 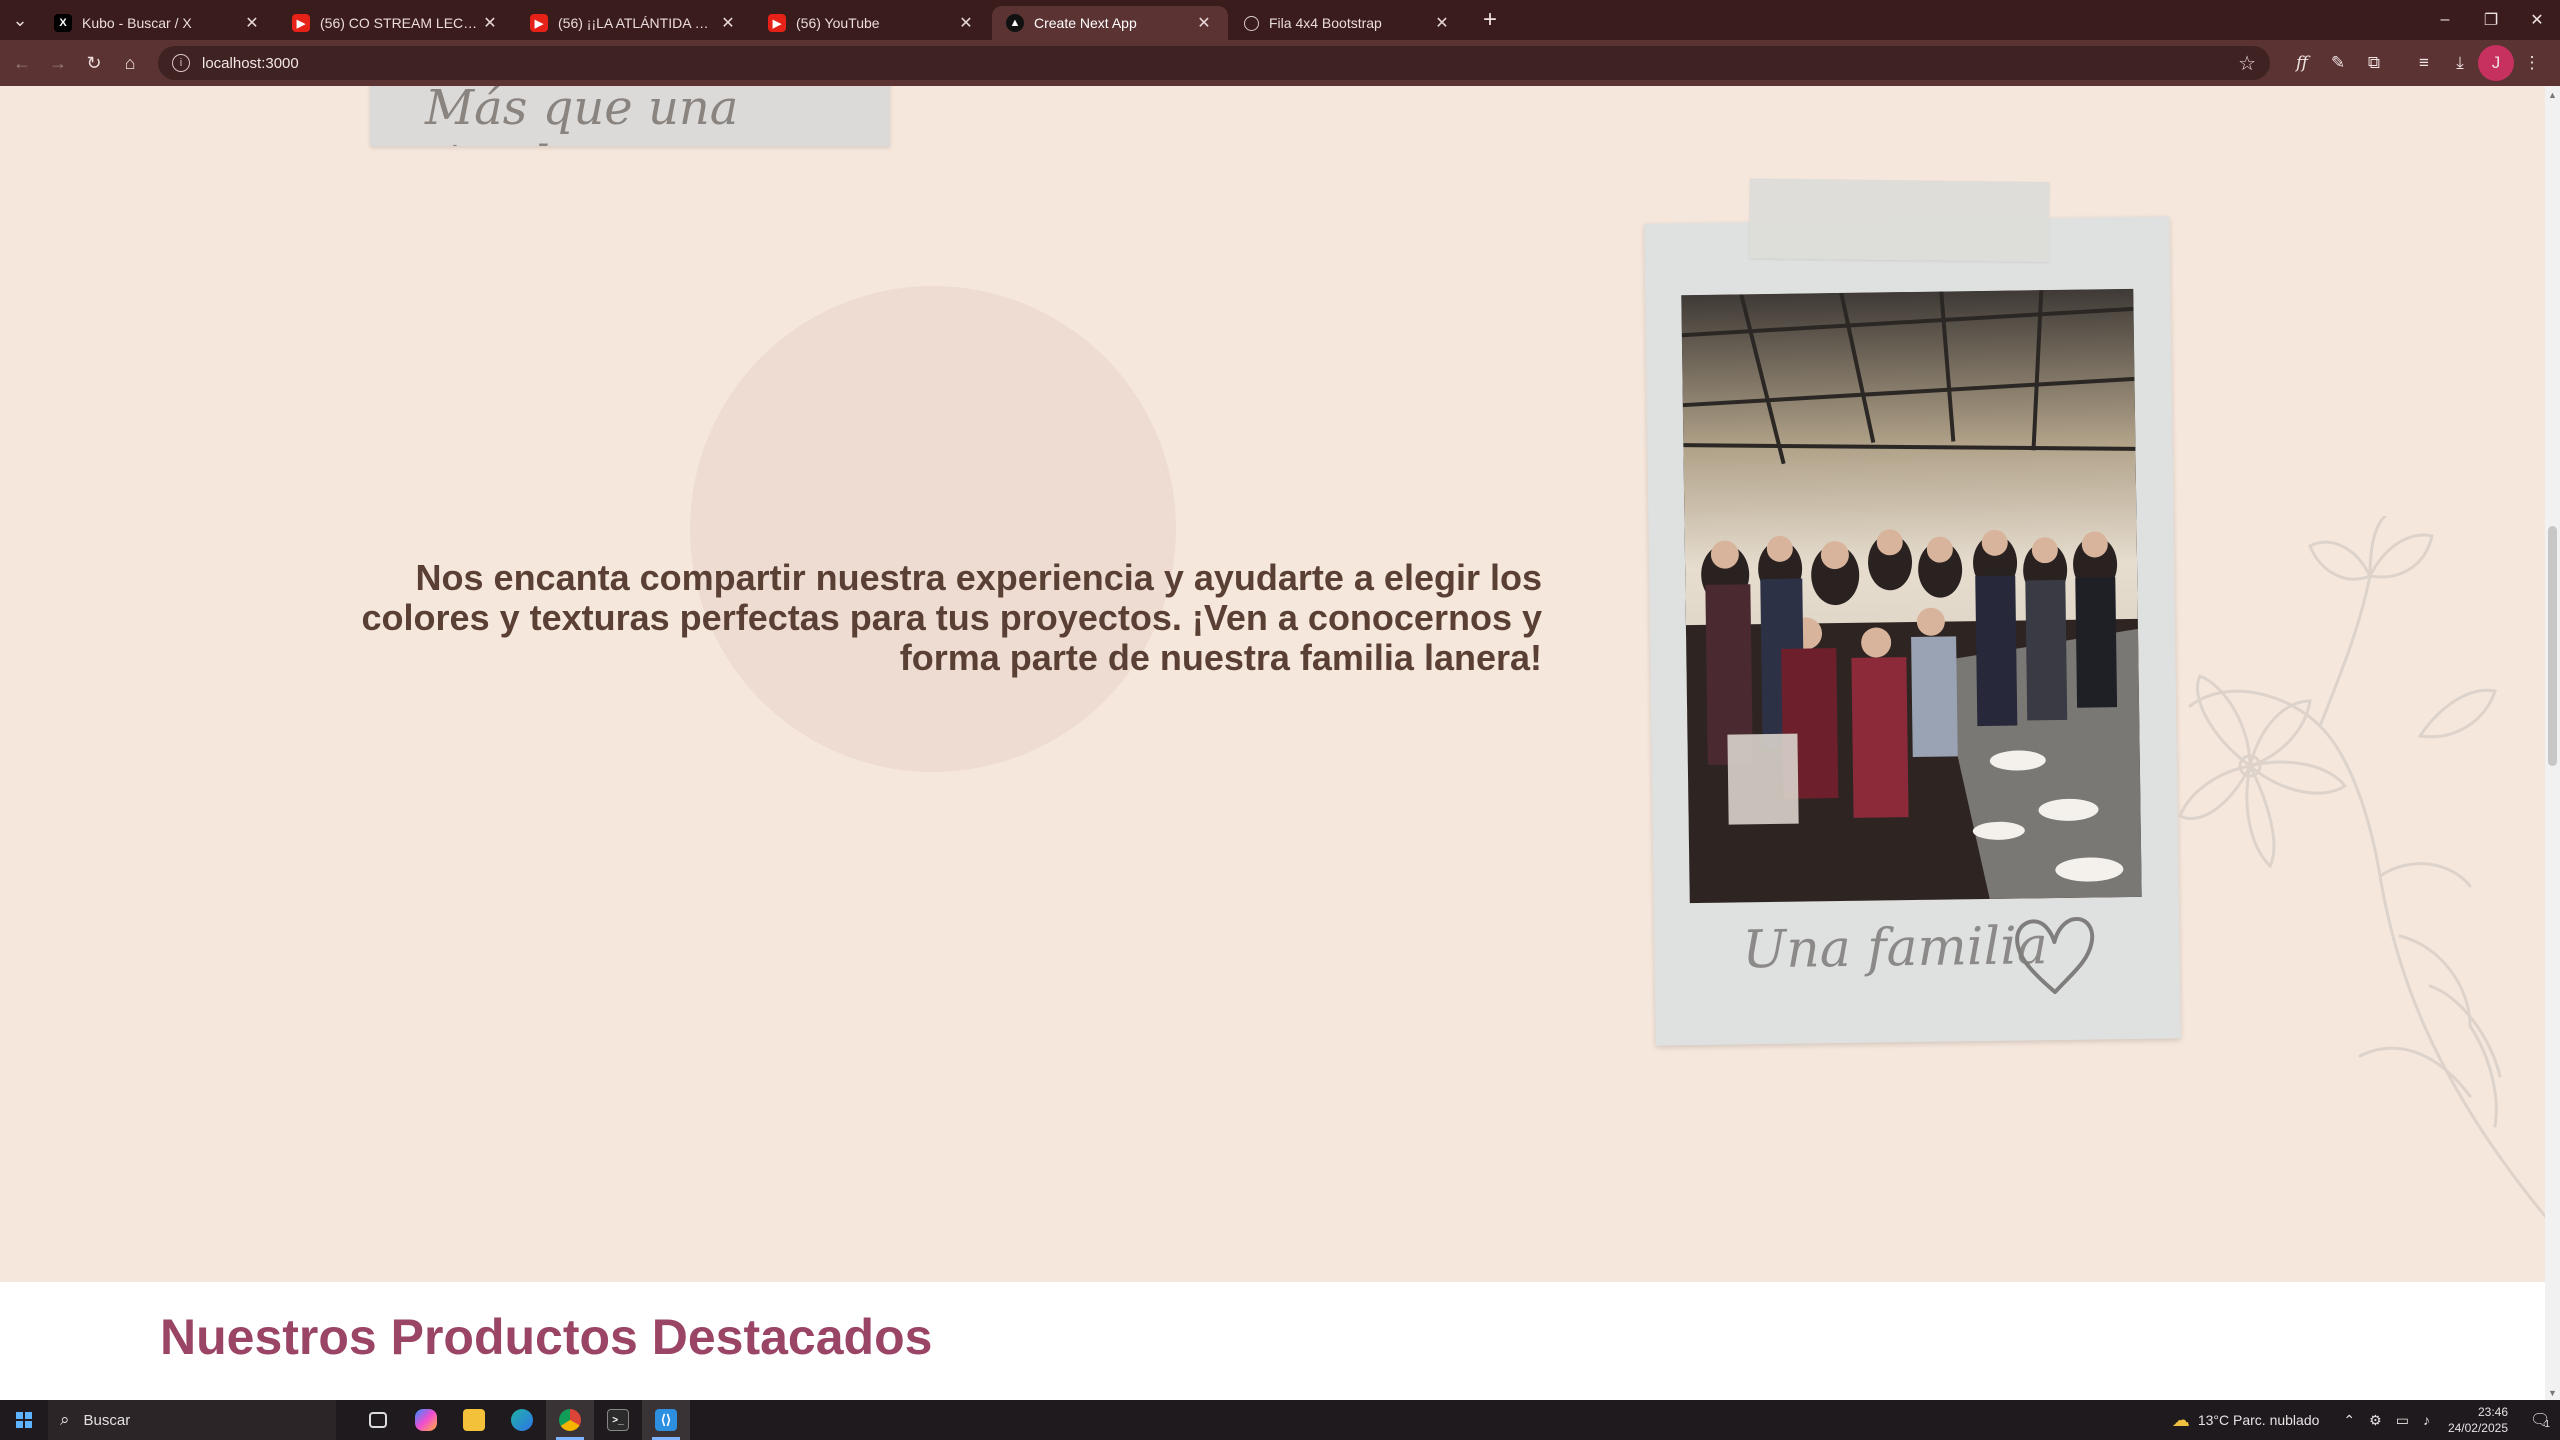 What do you see at coordinates (1325, 23) in the screenshot?
I see `tab-title: Fila 4x4 Bootstrap` at bounding box center [1325, 23].